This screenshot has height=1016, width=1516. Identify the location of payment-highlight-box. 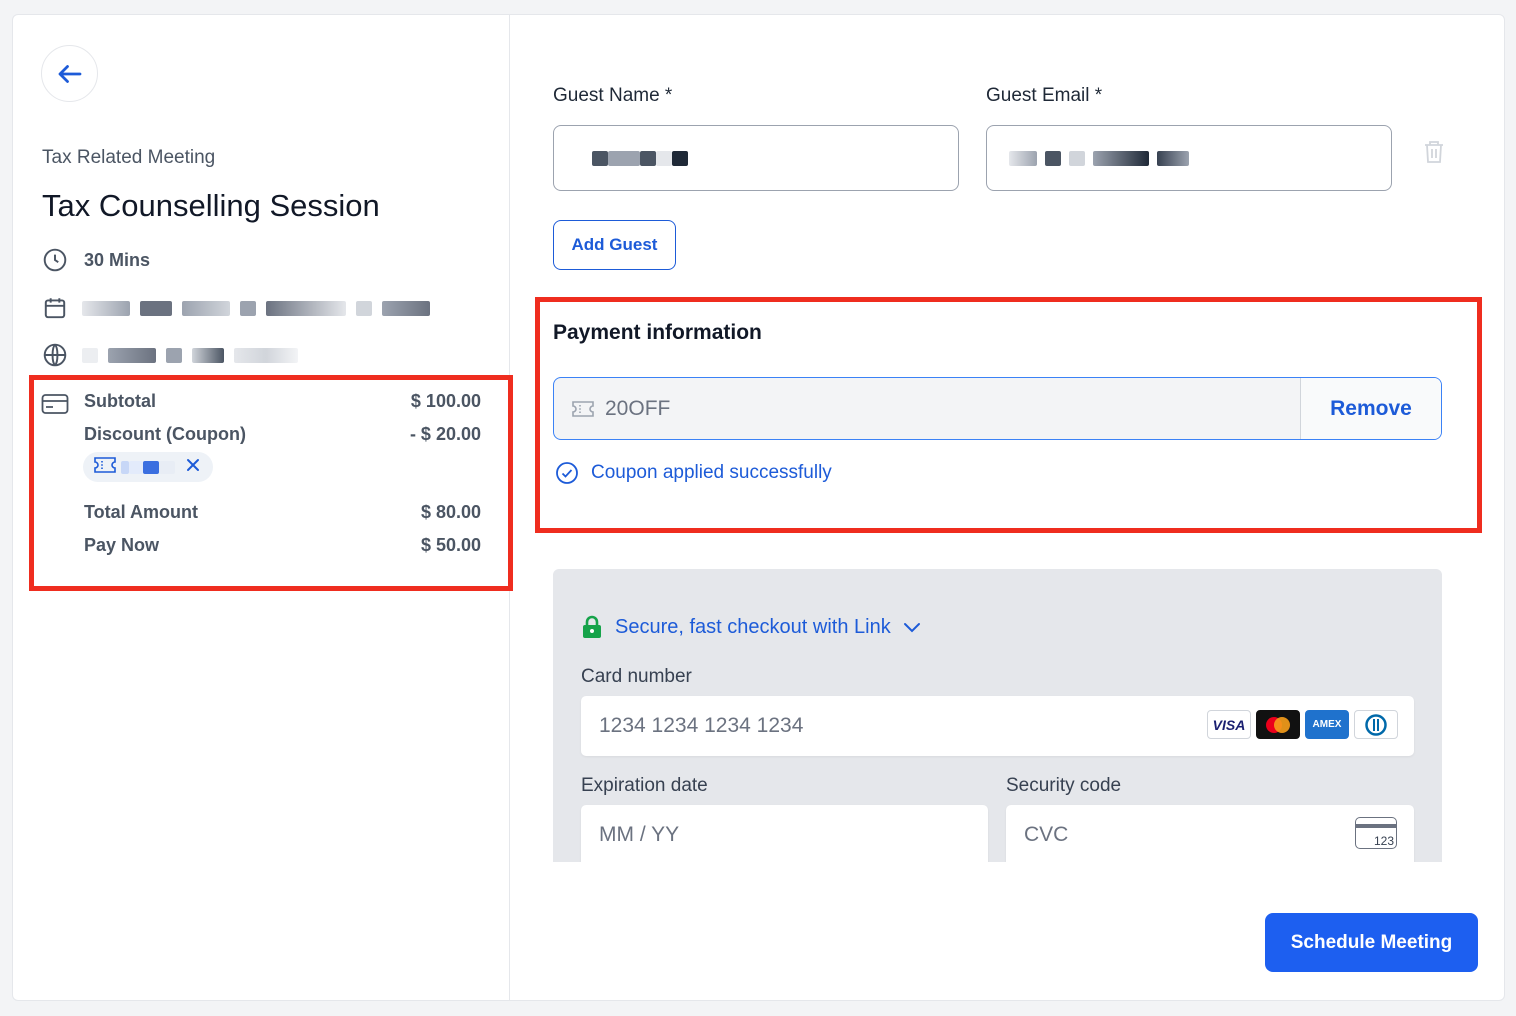
(1008, 415).